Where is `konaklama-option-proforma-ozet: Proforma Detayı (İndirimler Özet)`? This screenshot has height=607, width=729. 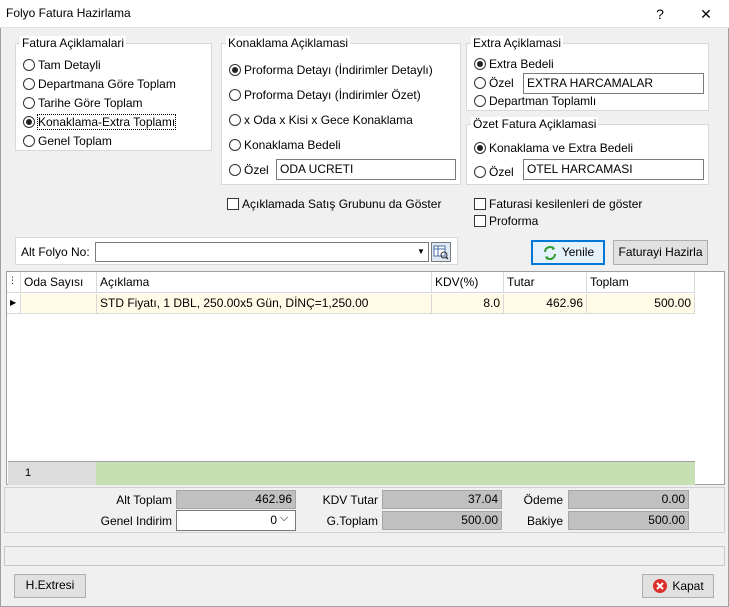
konaklama-option-proforma-ozet: Proforma Detayı (İndirimler Özet) is located at coordinates (325, 95).